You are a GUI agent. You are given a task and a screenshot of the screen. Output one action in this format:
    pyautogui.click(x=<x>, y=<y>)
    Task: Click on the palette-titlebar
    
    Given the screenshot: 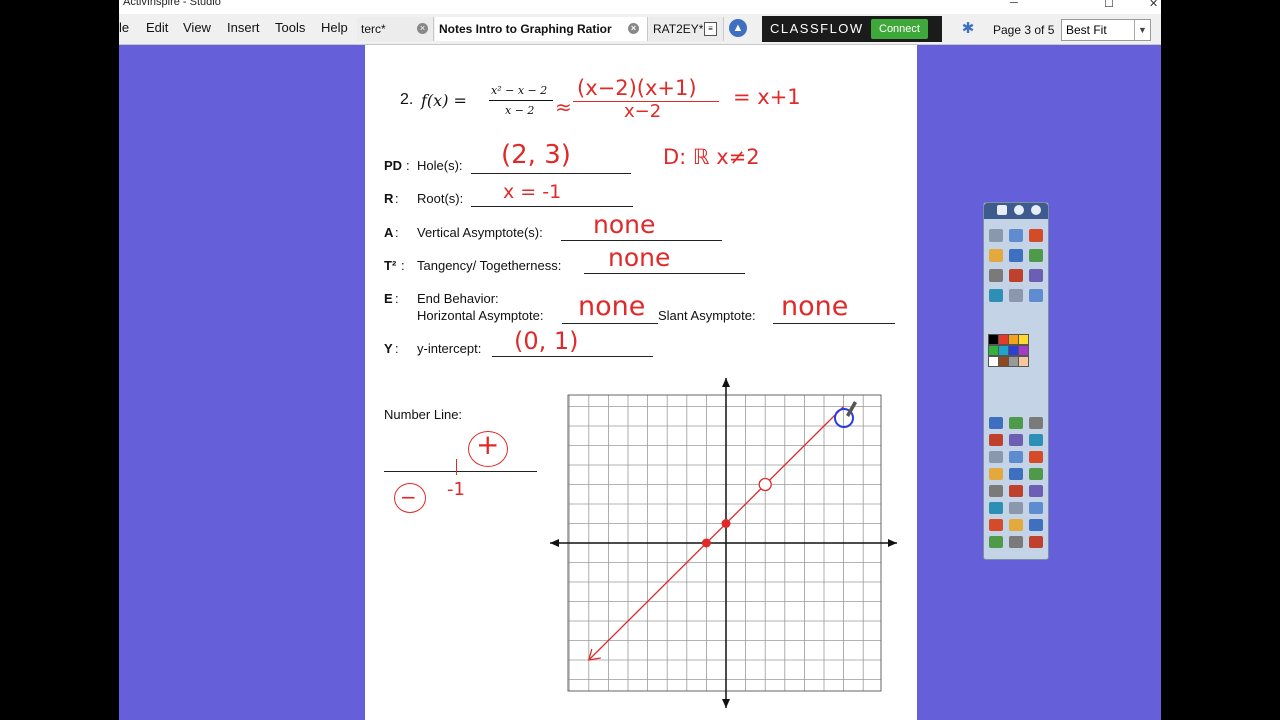 What is the action you would take?
    pyautogui.click(x=1016, y=211)
    